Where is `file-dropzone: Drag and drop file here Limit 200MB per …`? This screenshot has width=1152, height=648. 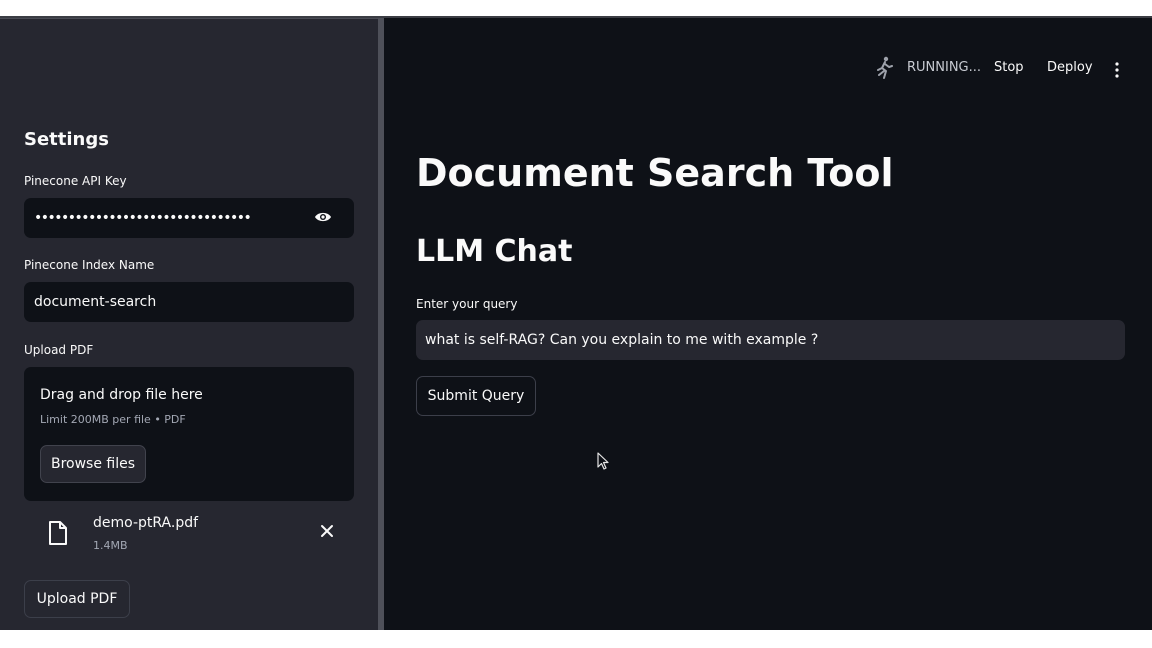 file-dropzone: Drag and drop file here Limit 200MB per … is located at coordinates (189, 434).